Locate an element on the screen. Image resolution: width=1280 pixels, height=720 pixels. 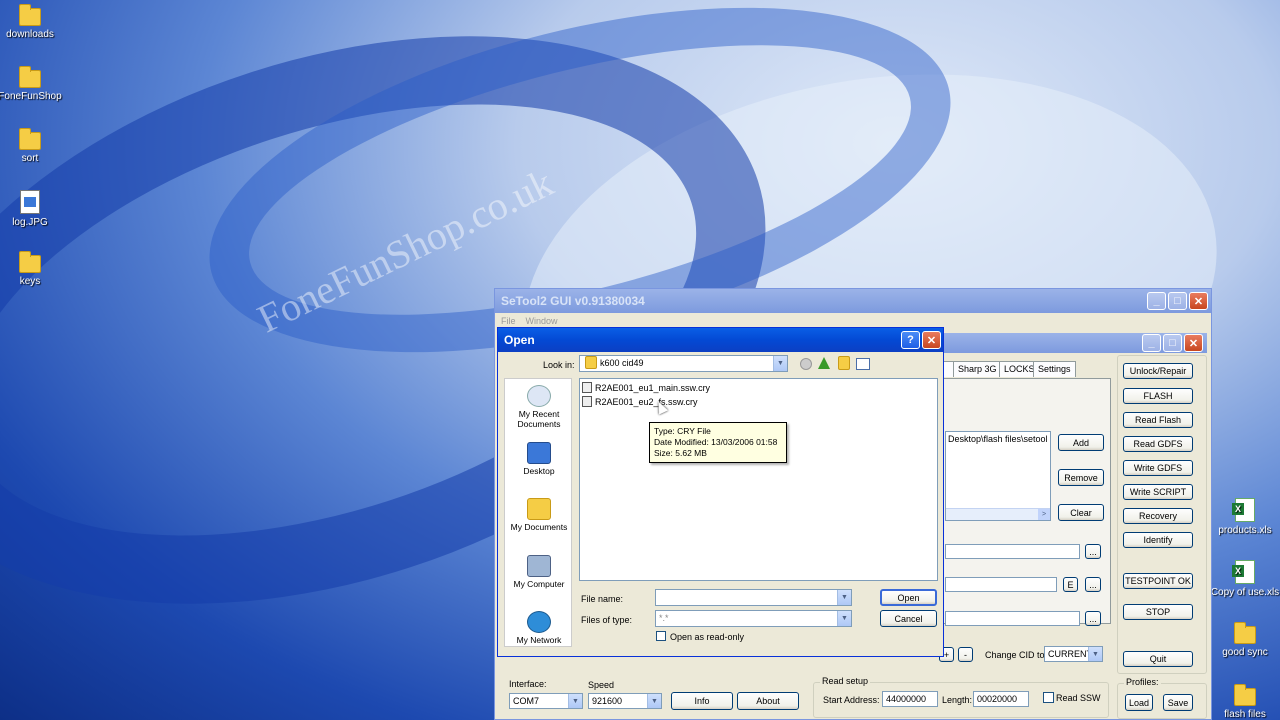
testpoint-ok-button: TESTPOINT OK is located at coordinates (1158, 581).